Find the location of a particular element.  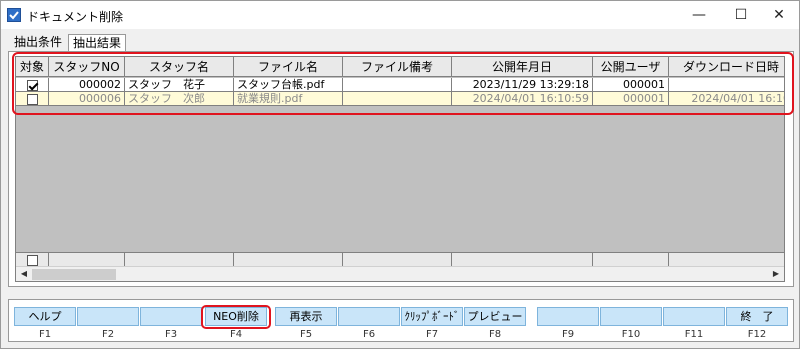

horizontal-scrollbar: ◀ ▶ is located at coordinates (400, 273).